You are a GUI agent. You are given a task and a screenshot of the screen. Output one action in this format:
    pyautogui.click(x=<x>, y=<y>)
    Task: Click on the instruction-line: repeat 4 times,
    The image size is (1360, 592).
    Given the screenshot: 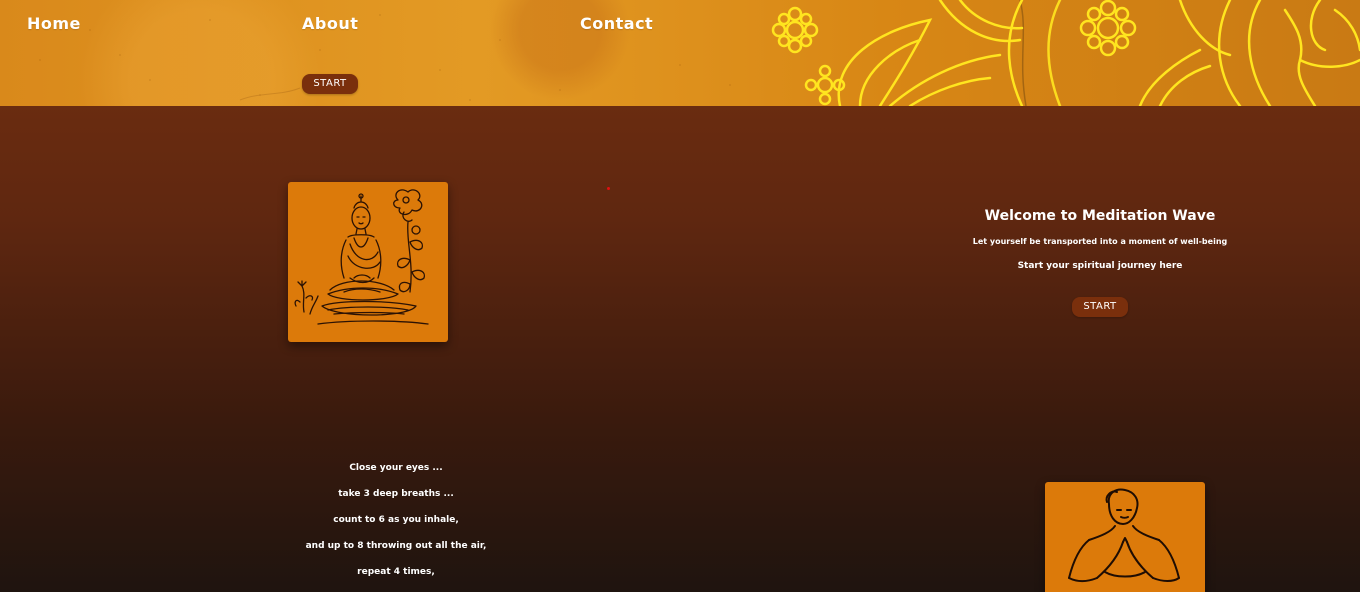 What is the action you would take?
    pyautogui.click(x=396, y=572)
    